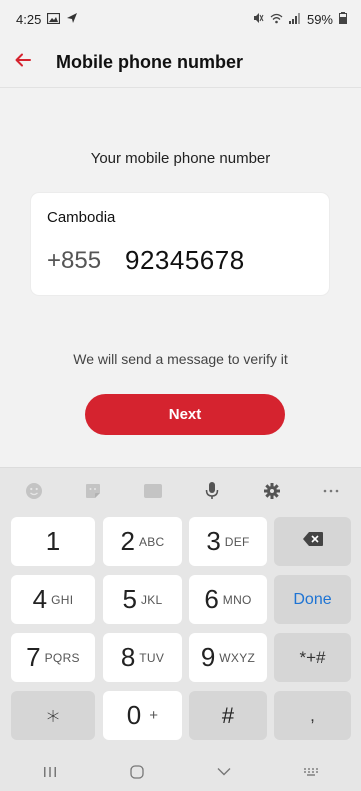 The image size is (361, 791). Describe the element at coordinates (180, 158) in the screenshot. I see `phone-prompt: Your mobile phone number` at that location.